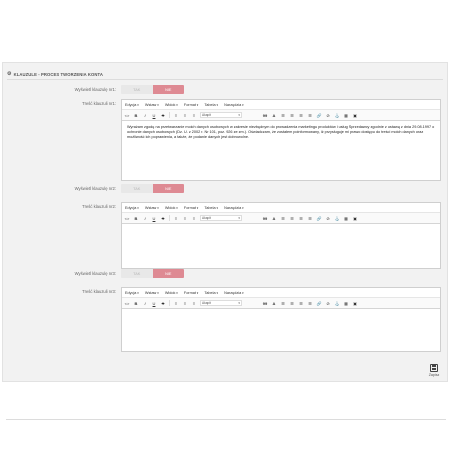  What do you see at coordinates (206, 218) in the screenshot?
I see `format-select-value: Akapit` at bounding box center [206, 218].